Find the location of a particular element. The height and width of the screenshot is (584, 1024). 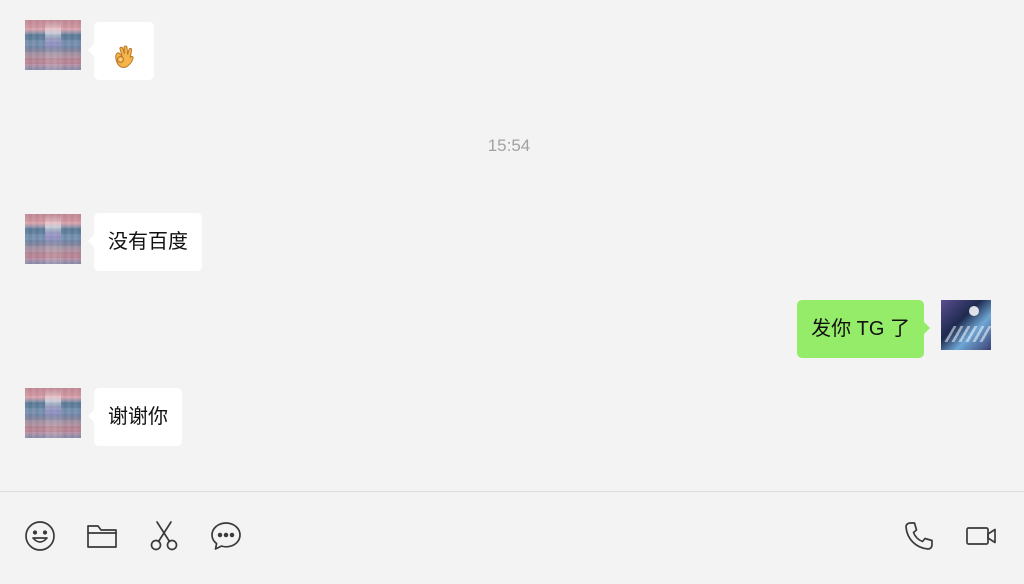

voice-call-button is located at coordinates (919, 536).